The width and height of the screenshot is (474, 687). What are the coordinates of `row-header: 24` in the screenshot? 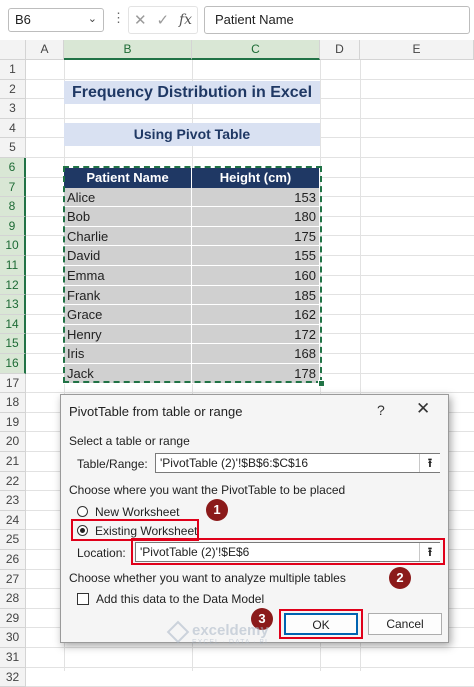 It's located at (13, 520).